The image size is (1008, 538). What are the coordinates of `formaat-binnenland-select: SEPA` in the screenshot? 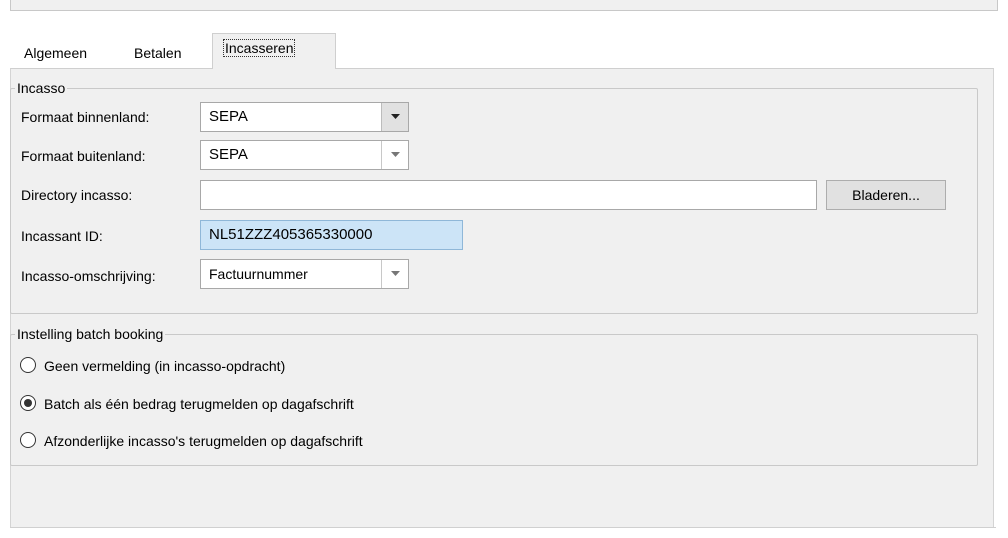 It's located at (304, 117).